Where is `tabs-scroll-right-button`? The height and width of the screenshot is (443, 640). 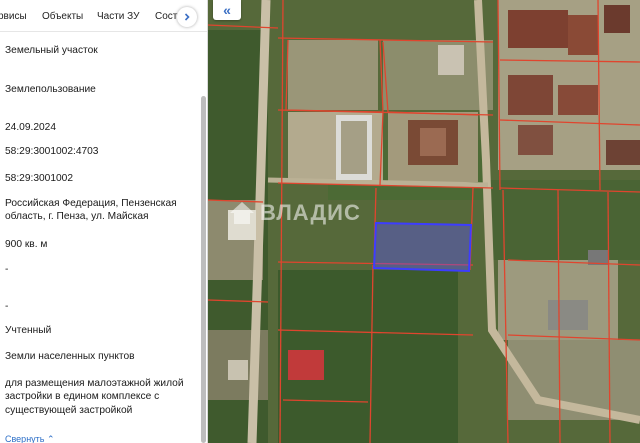 tabs-scroll-right-button is located at coordinates (187, 17).